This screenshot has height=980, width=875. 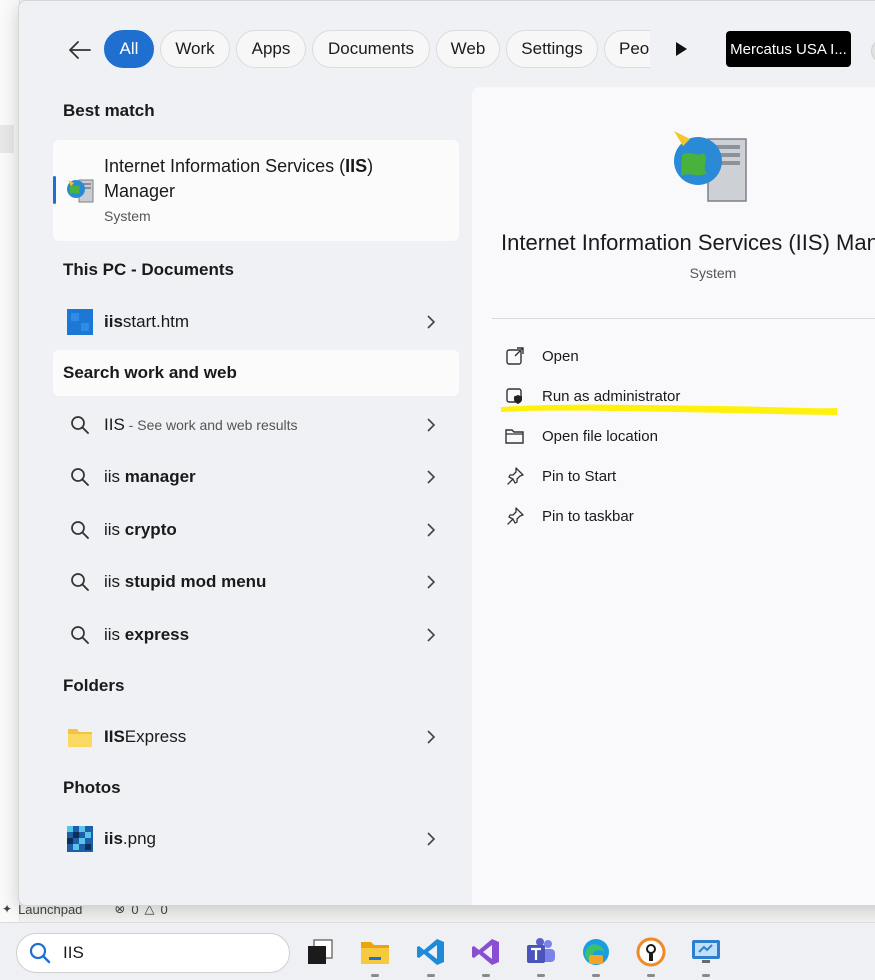 I want to click on vscode-icon, so click(x=431, y=952).